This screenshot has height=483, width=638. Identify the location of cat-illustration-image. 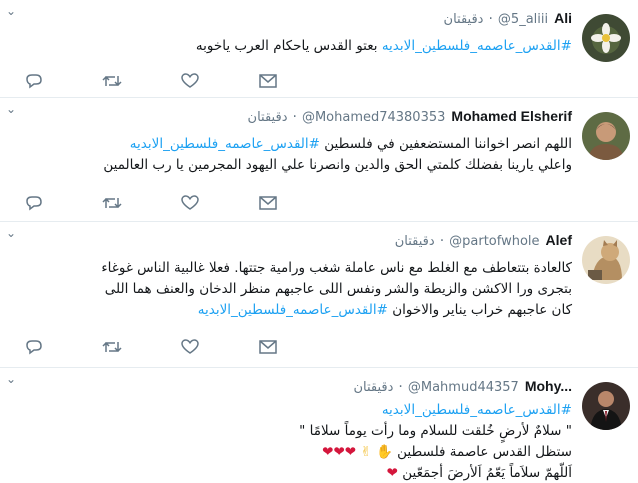
(606, 260).